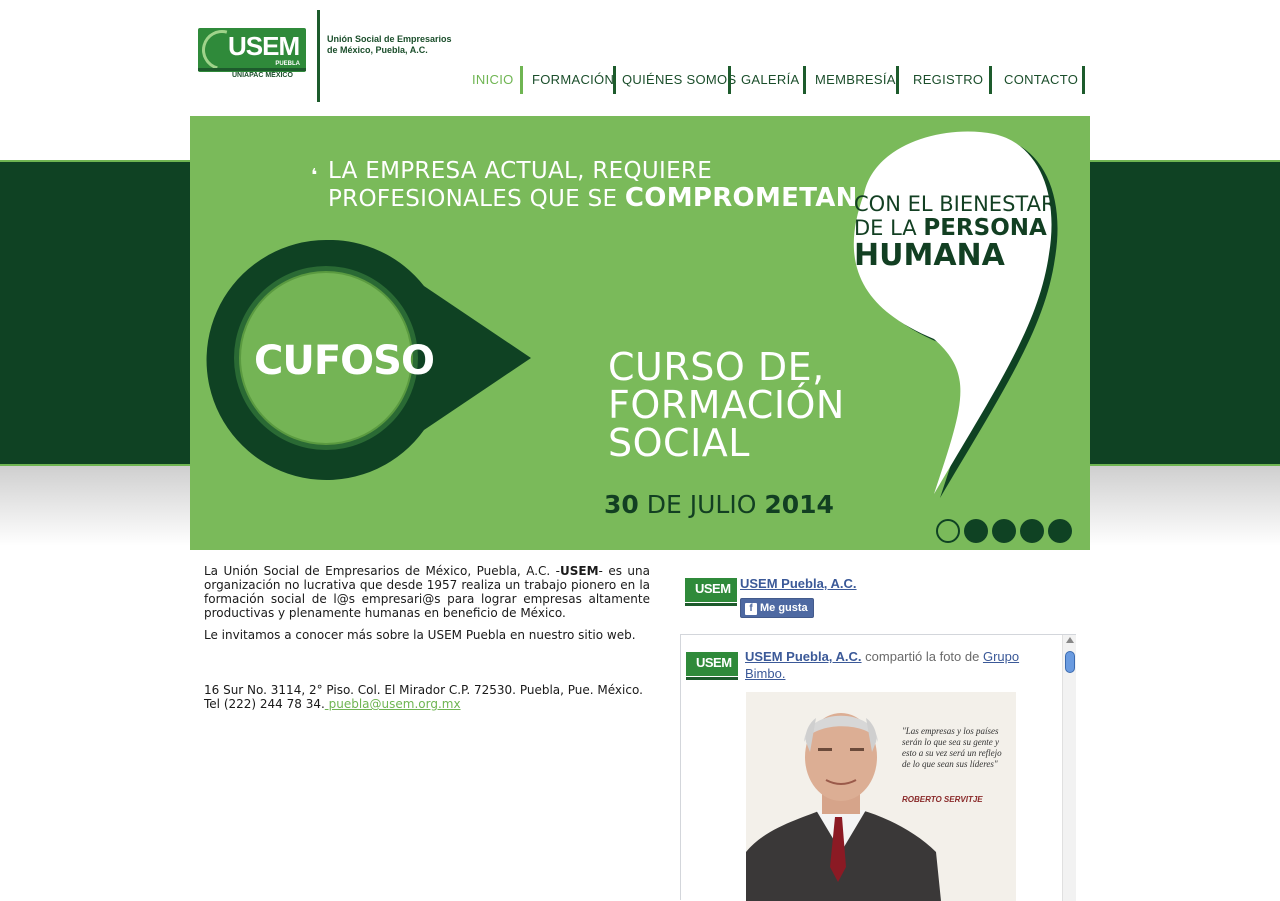 The image size is (1280, 901). I want to click on facebook-f-icon: f, so click(751, 609).